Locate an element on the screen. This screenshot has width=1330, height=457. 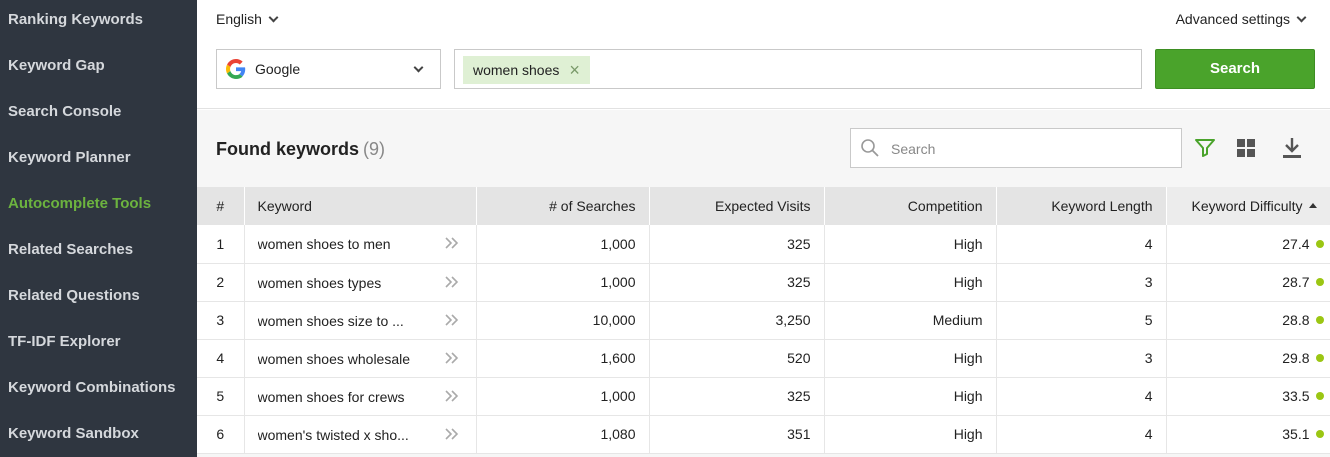
col-header-difficulty: Keyword Difficulty is located at coordinates (1248, 206).